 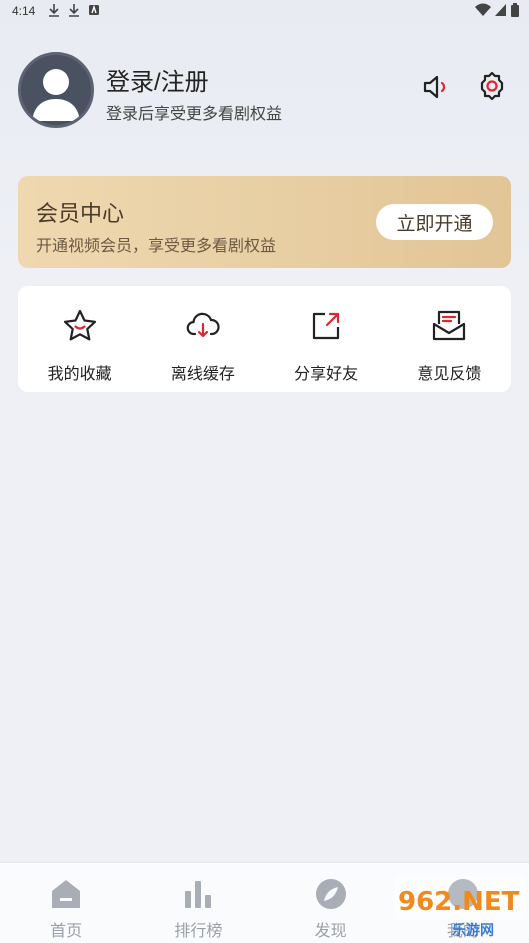 I want to click on nav-discover: 发现, so click(x=331, y=903).